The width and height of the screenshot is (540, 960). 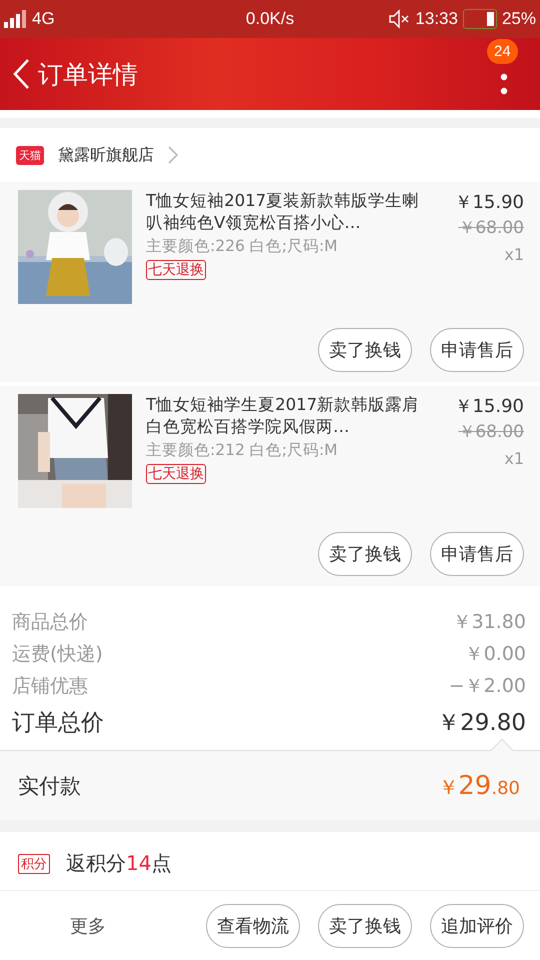 I want to click on summary-value: ￥0.00, so click(x=495, y=654).